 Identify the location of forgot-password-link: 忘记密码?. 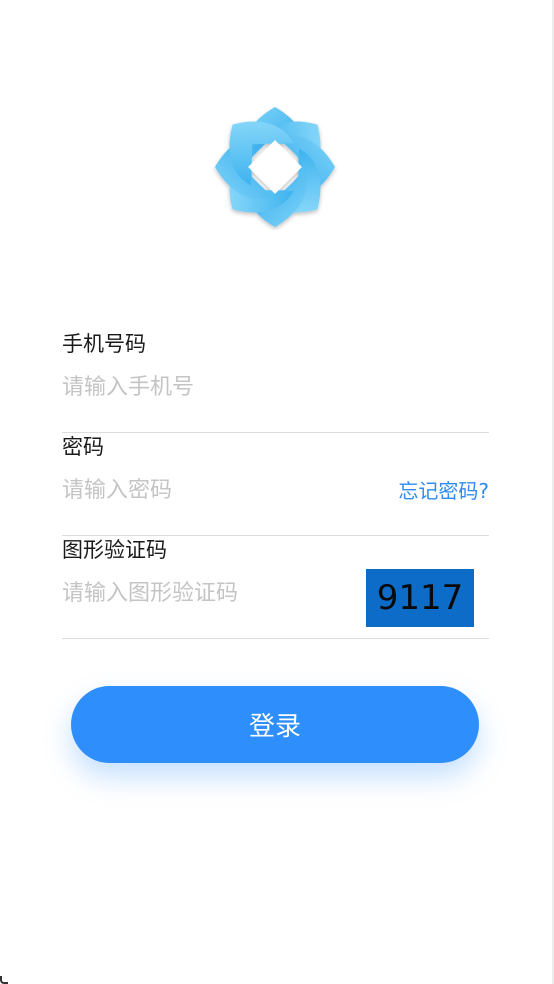
(443, 491).